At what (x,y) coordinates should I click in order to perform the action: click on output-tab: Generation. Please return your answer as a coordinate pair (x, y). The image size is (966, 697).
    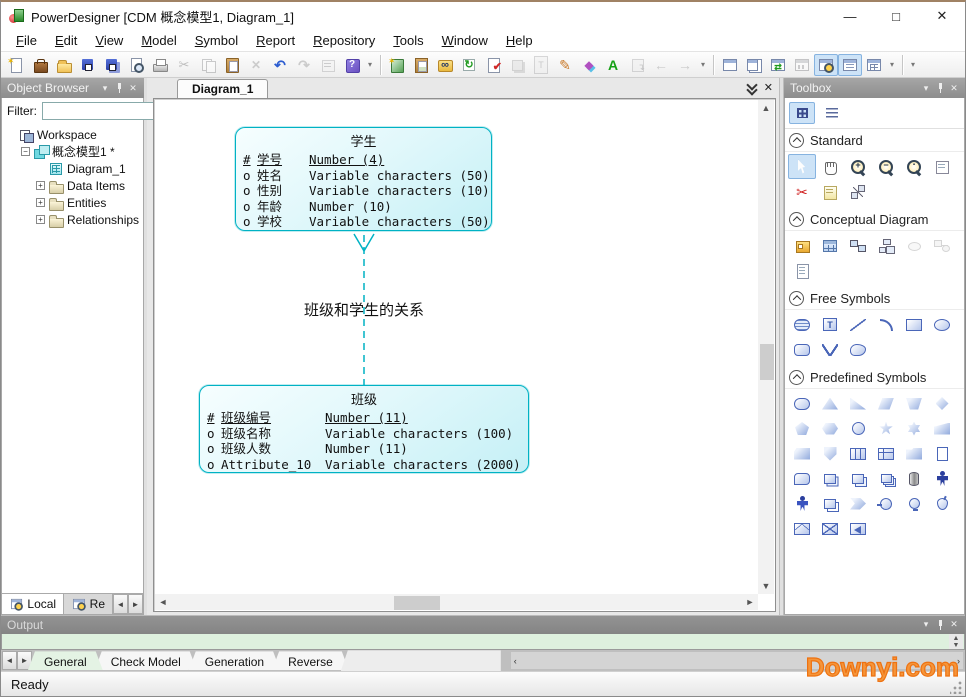
    Looking at the image, I should click on (234, 660).